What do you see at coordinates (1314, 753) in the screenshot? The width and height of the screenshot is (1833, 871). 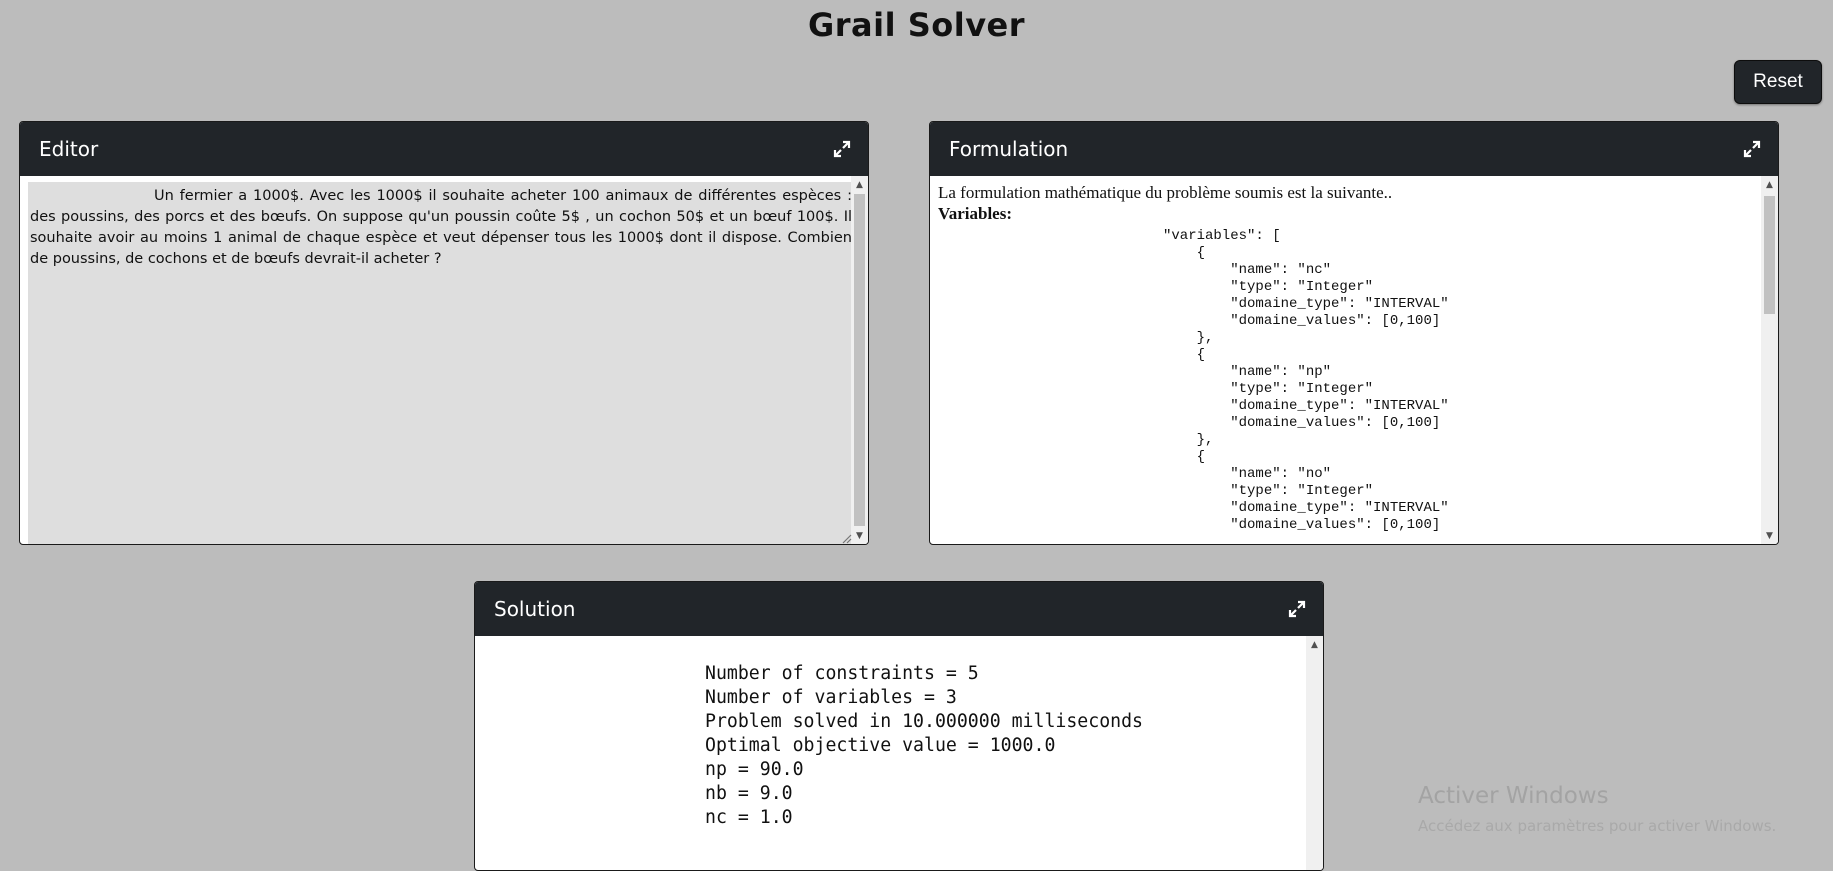 I see `solution-scrollbar: ▲` at bounding box center [1314, 753].